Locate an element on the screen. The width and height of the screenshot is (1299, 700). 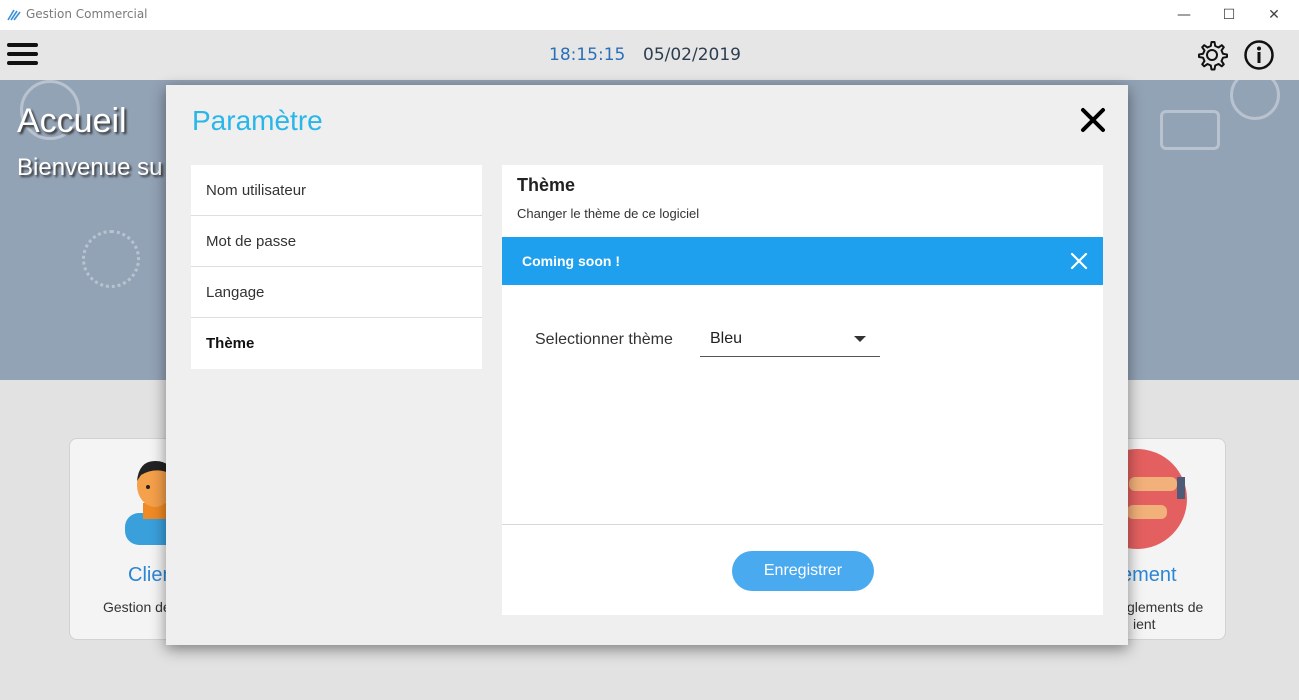
window-titlebar: Gestion Commercial — ☐ ✕ is located at coordinates (649, 15).